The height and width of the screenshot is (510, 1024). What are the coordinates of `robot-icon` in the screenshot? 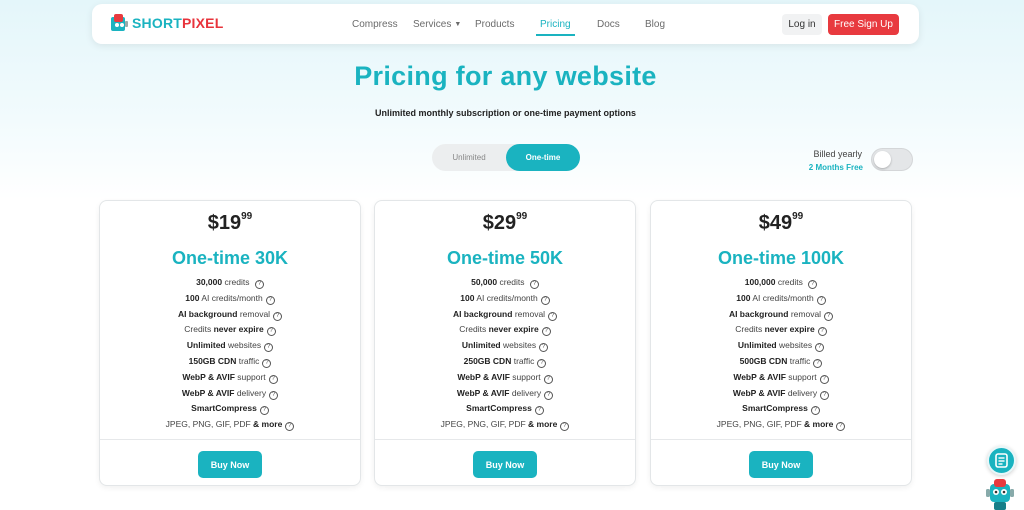 It's located at (1000, 494).